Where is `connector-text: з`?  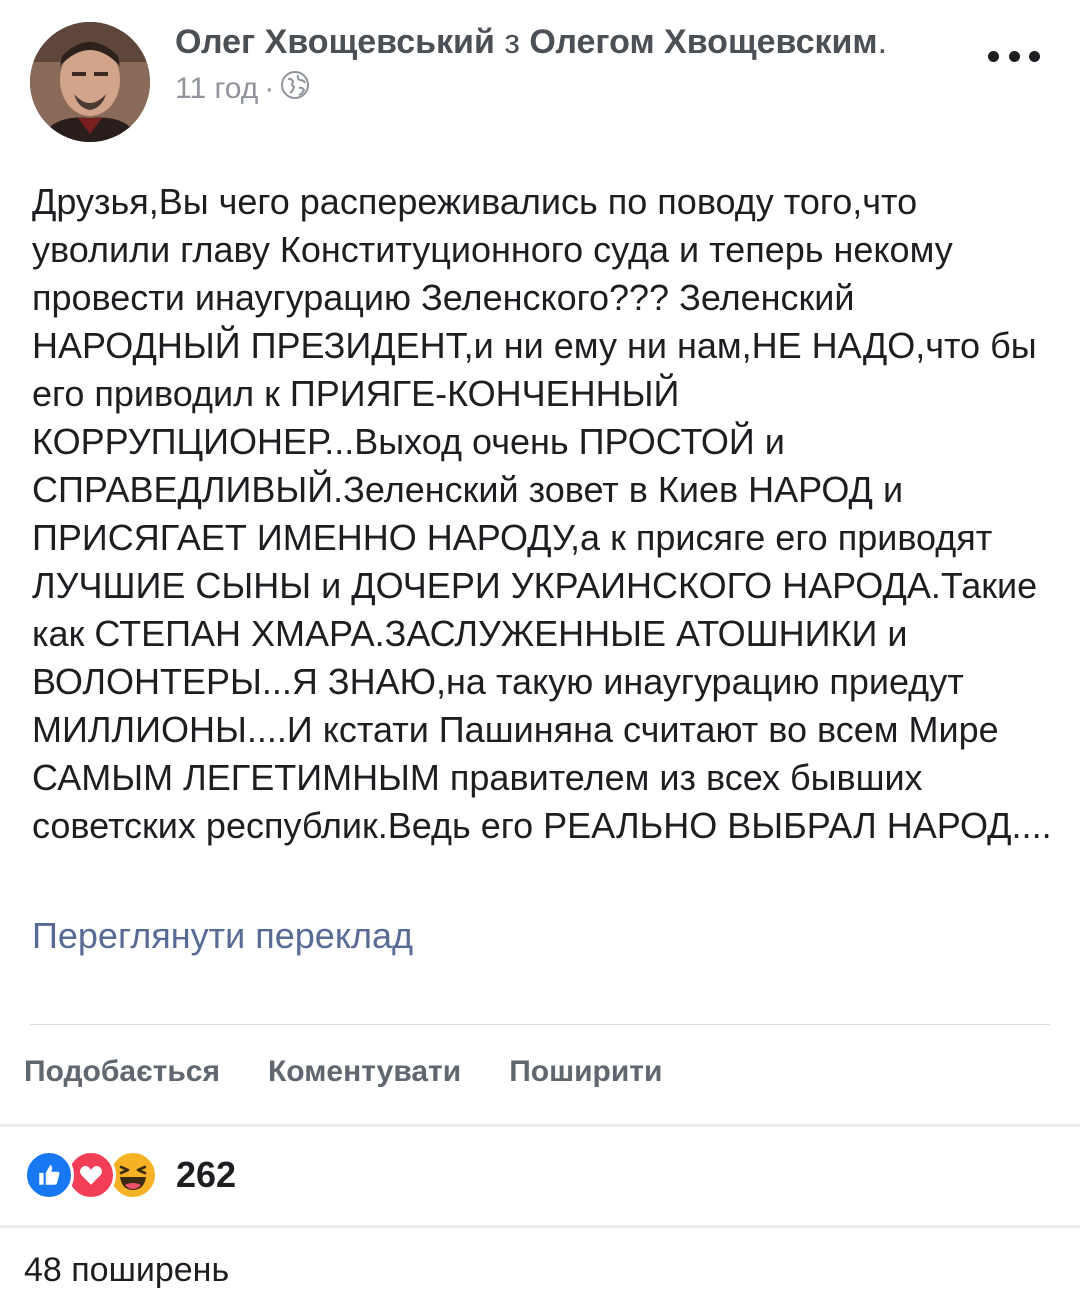
connector-text: з is located at coordinates (512, 42).